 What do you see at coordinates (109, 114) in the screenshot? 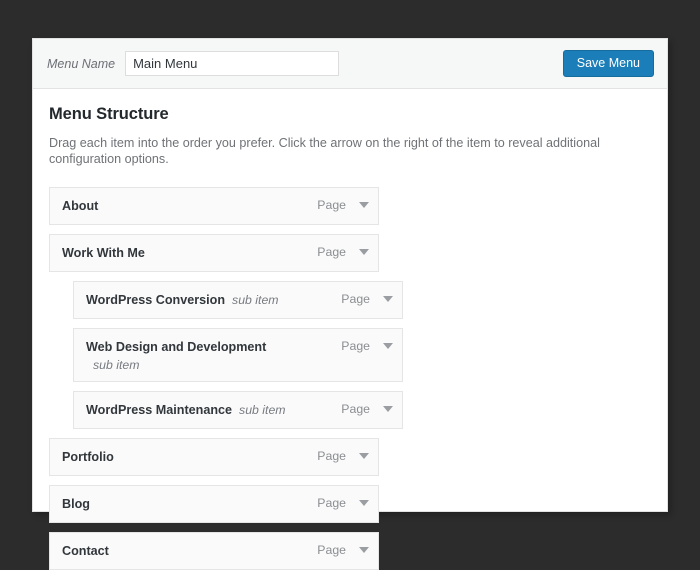
I see `menu-structure-title: Menu Structure` at bounding box center [109, 114].